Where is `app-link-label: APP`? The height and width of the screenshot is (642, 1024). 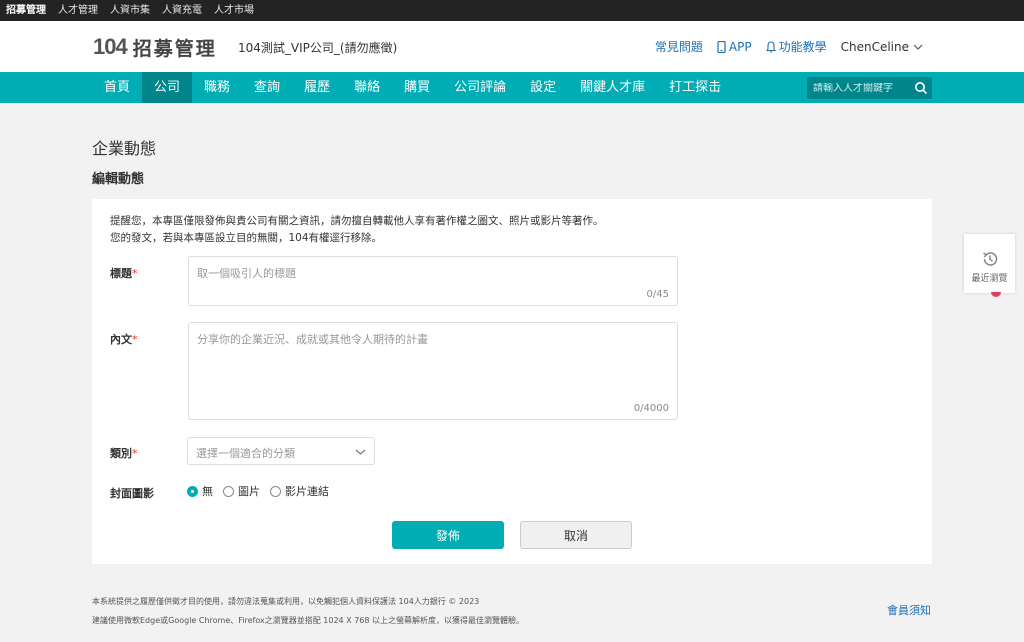 app-link-label: APP is located at coordinates (740, 46).